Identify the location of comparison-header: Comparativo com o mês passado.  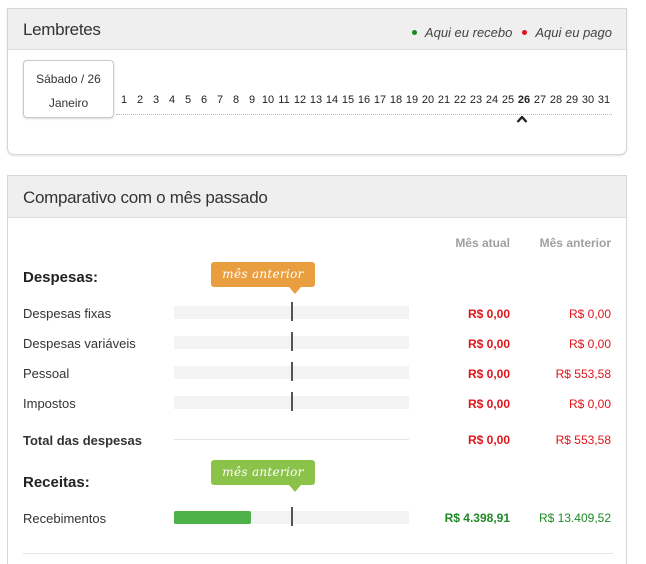
(317, 197).